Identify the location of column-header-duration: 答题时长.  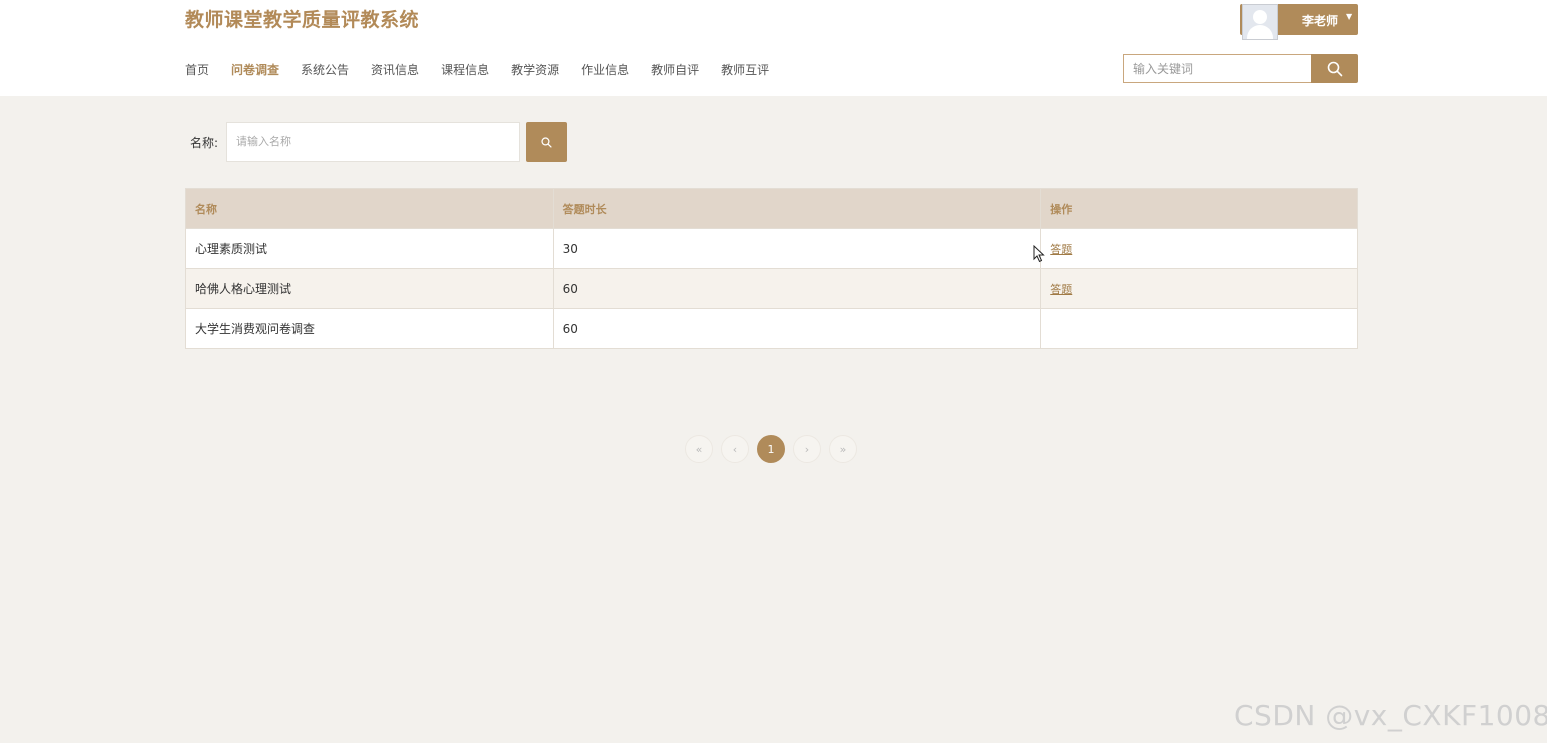
(797, 208).